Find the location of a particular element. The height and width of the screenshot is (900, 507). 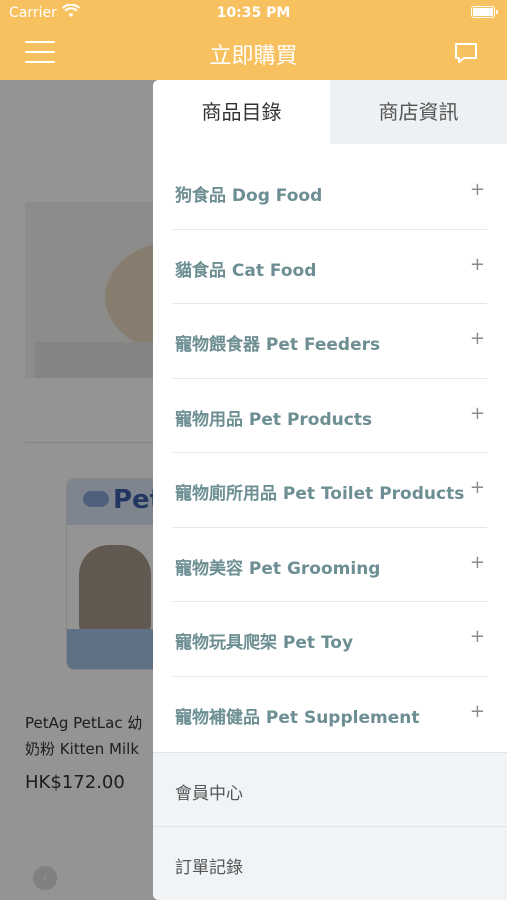

member-center-label: 會員中心 is located at coordinates (209, 794).